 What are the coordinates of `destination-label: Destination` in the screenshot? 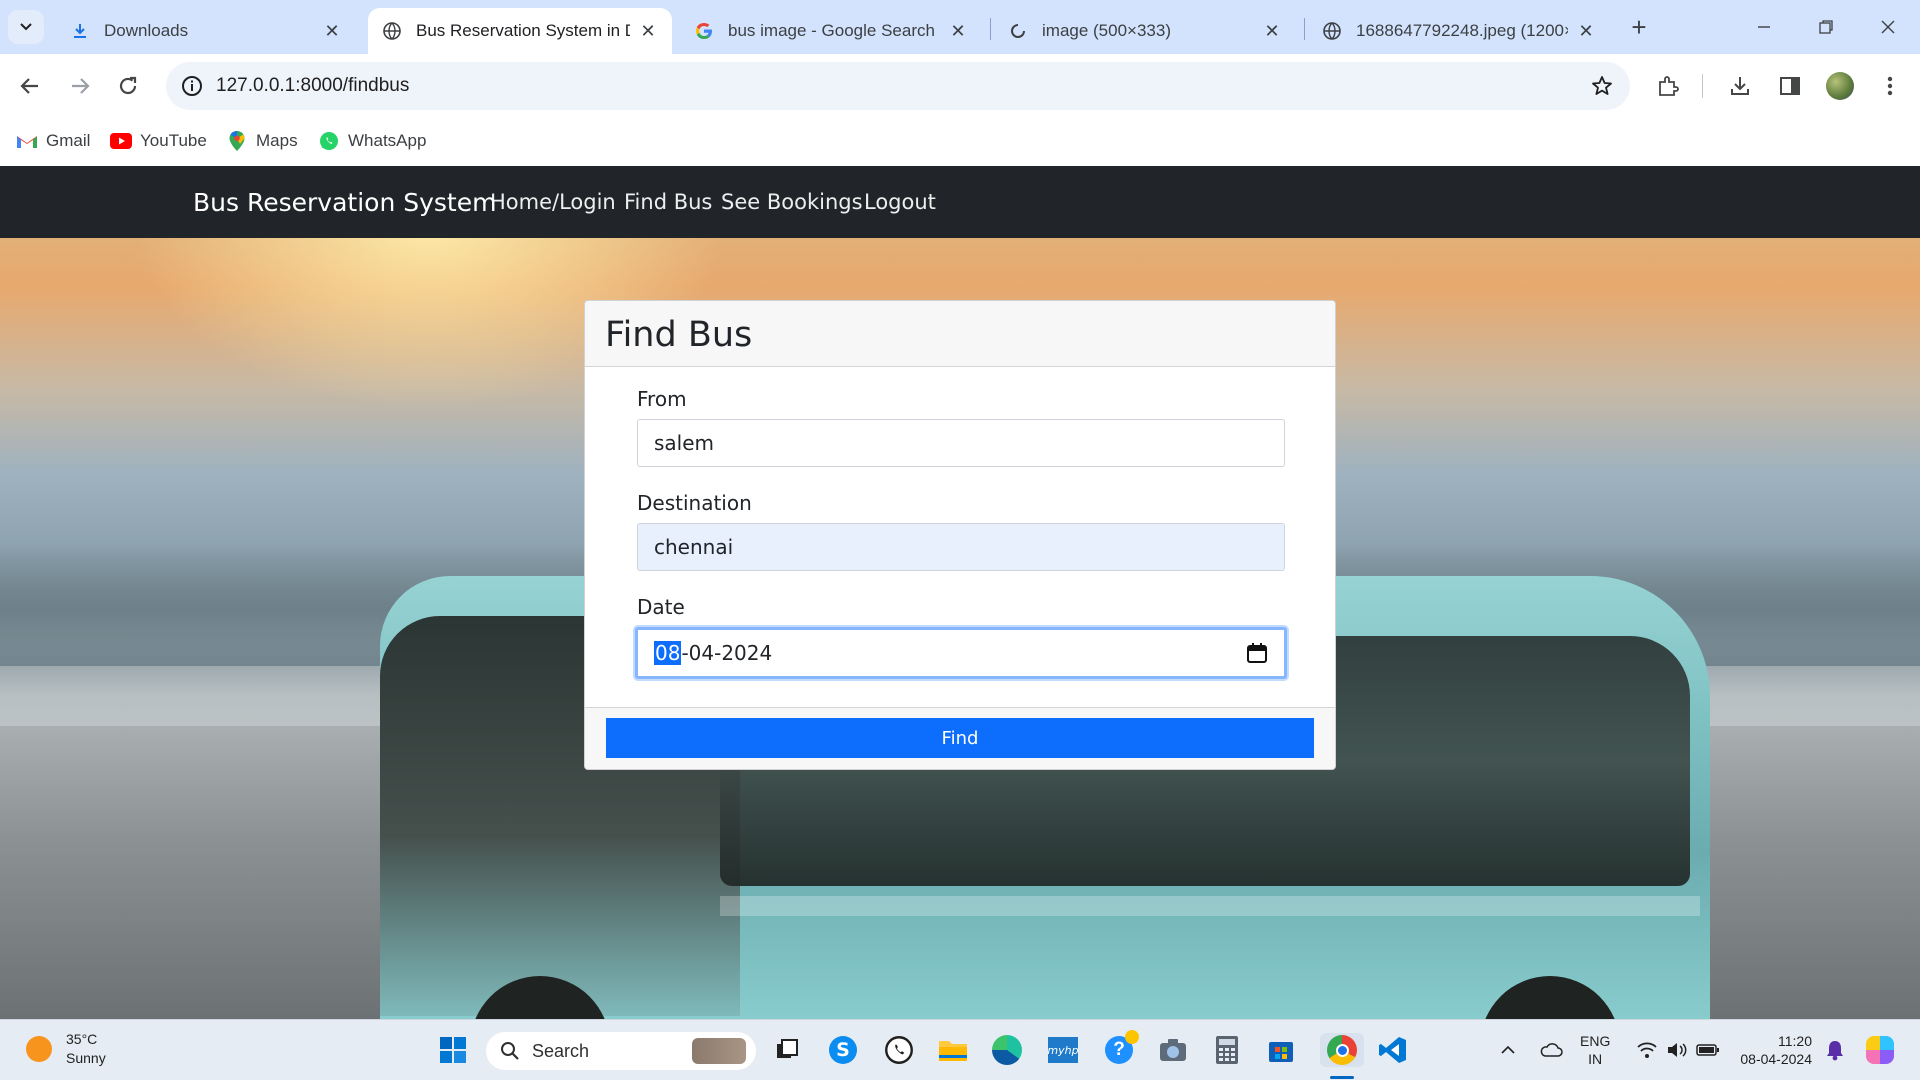 It's located at (694, 503).